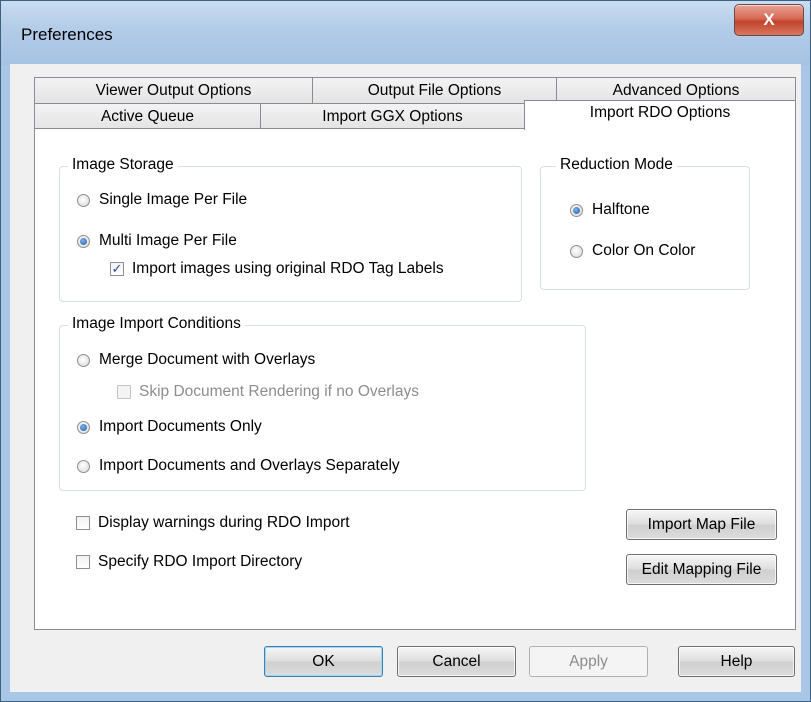 The width and height of the screenshot is (811, 702). Describe the element at coordinates (123, 165) in the screenshot. I see `image-storage-title: Image Storage` at that location.